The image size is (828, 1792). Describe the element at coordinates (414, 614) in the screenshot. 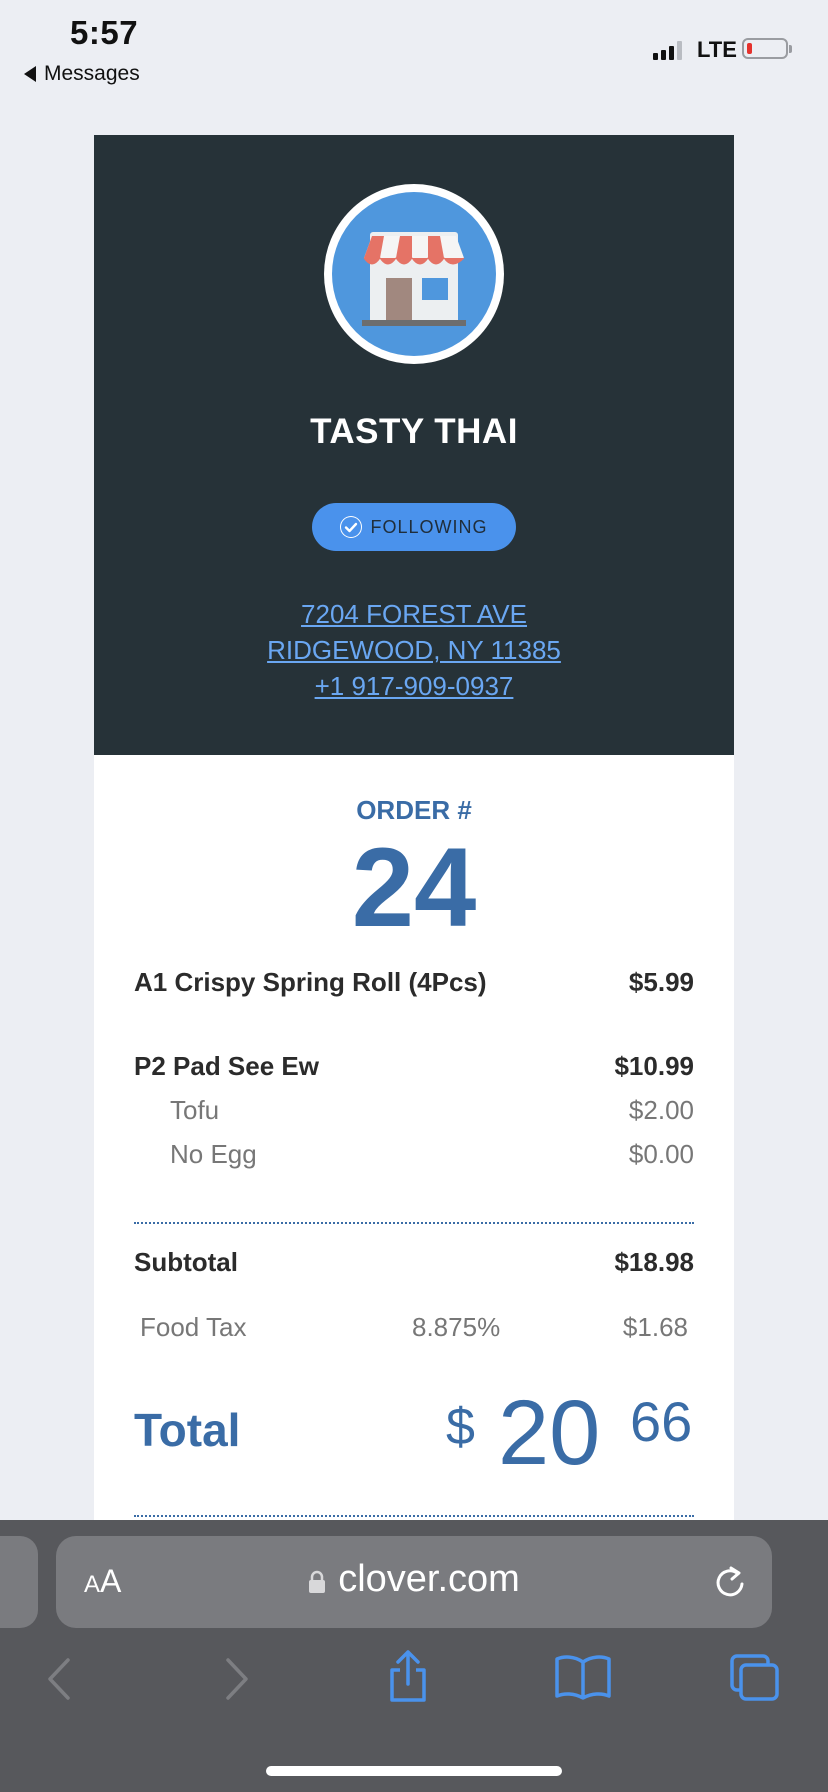

I see `address-line1-link: 7204 FOREST AVE` at that location.